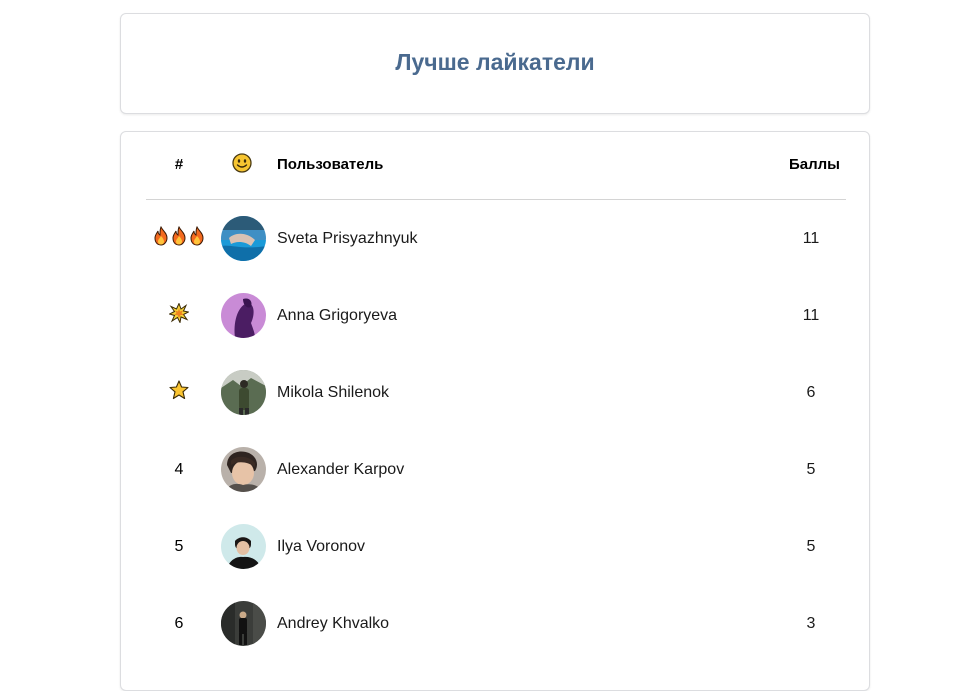 This screenshot has width=975, height=691. I want to click on table-row: 6 Andrey Khvalko 3, so click(496, 623).